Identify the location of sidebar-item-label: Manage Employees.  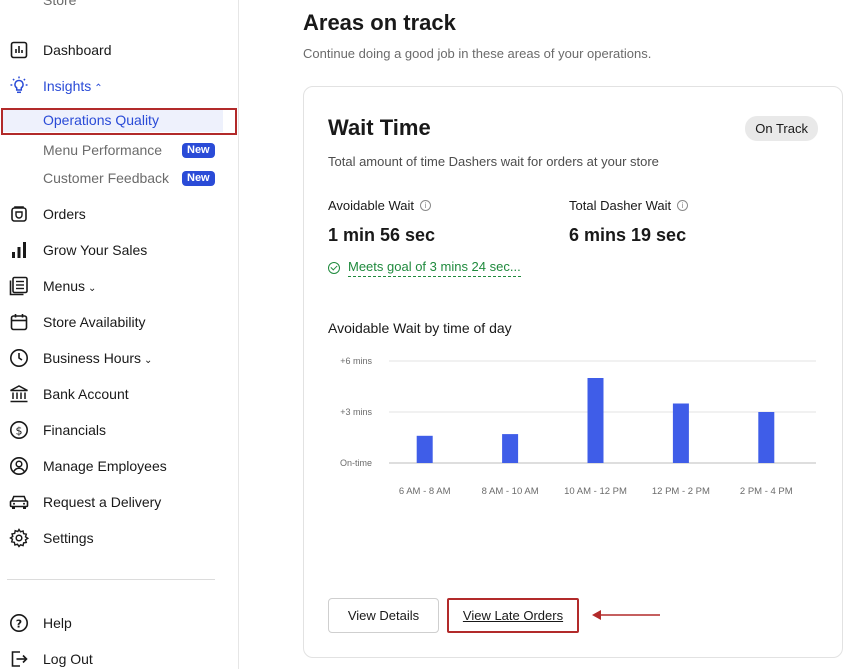
(105, 466).